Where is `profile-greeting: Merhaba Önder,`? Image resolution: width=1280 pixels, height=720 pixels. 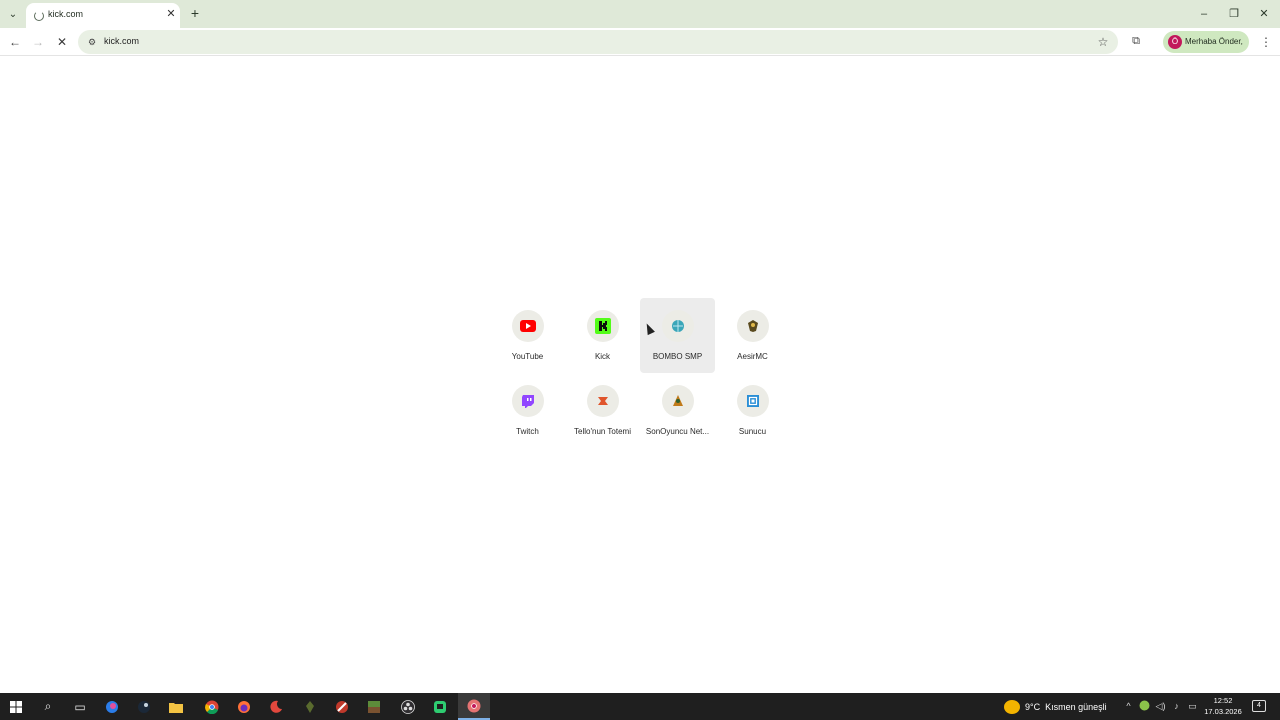 profile-greeting: Merhaba Önder, is located at coordinates (1214, 41).